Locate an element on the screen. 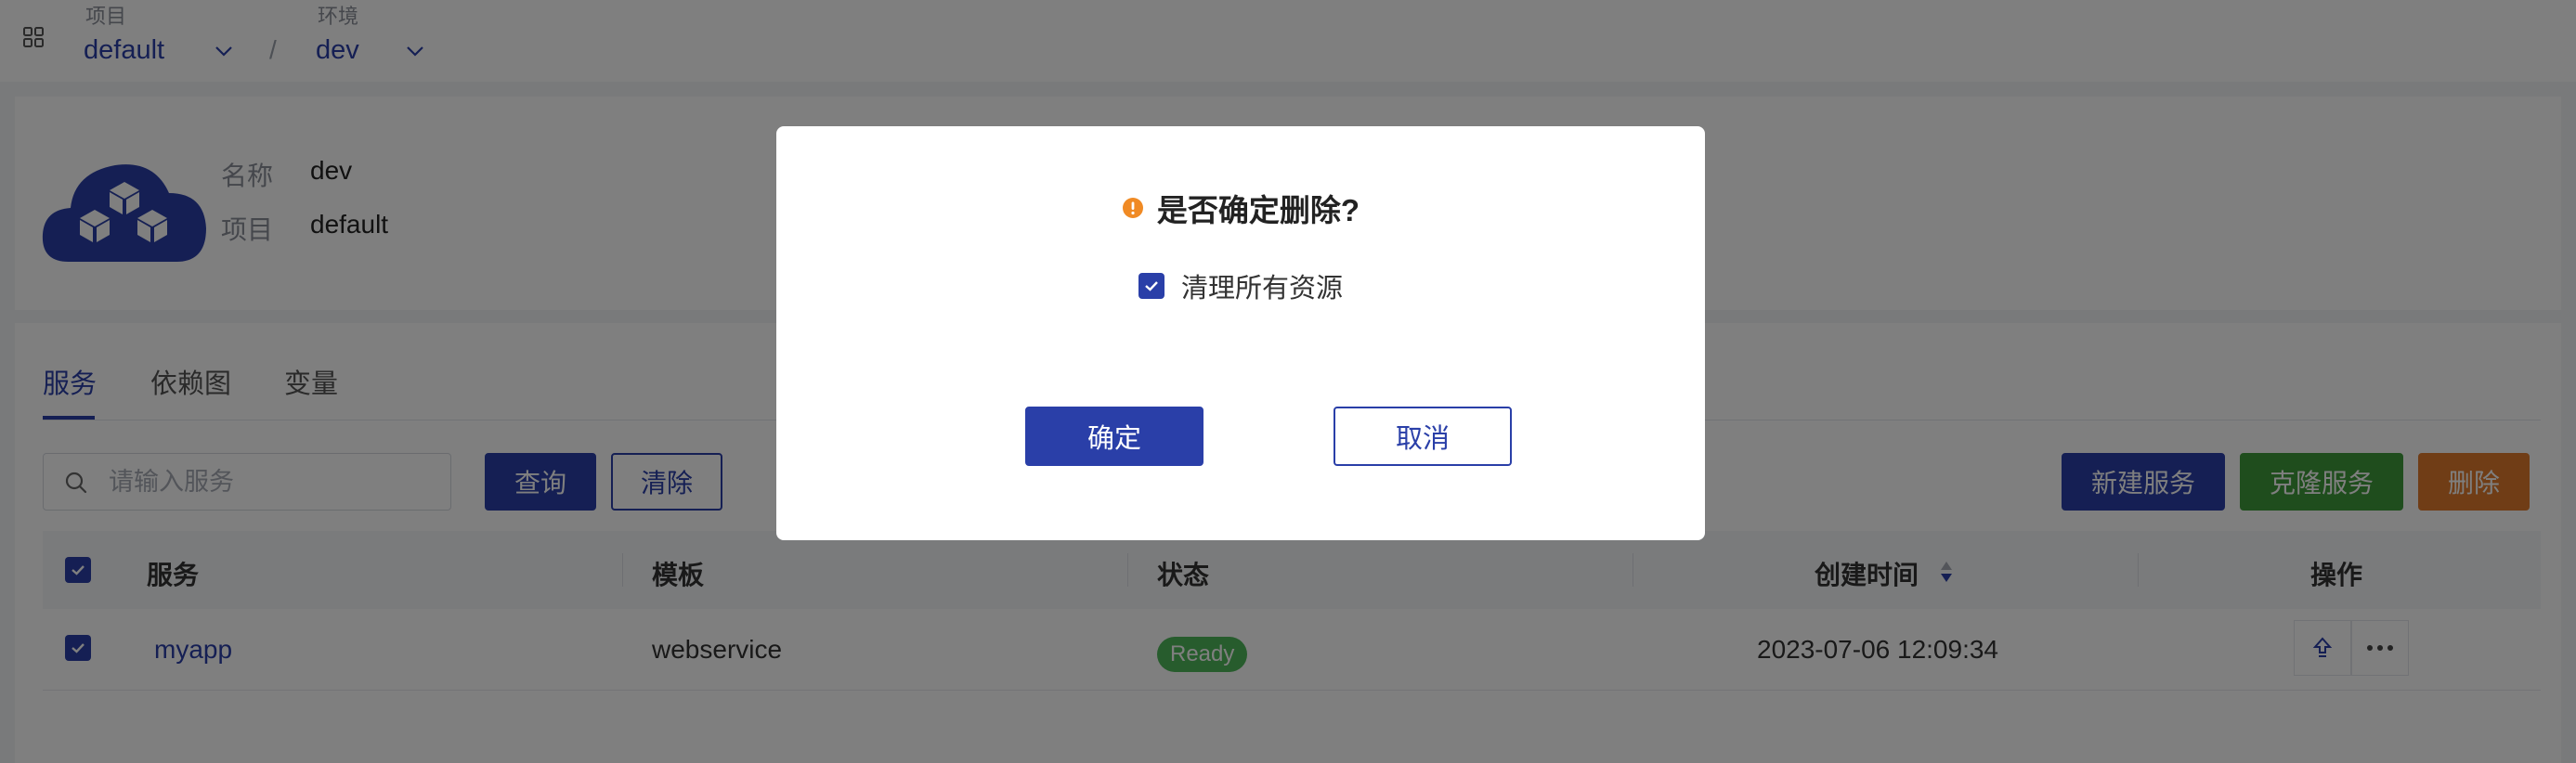 The image size is (2576, 763). warning-icon is located at coordinates (1132, 208).